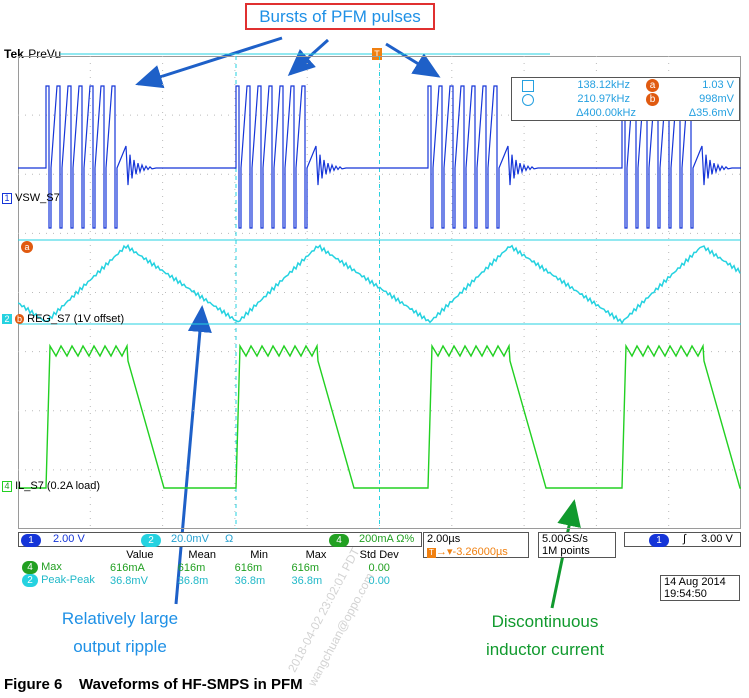  I want to click on row-name: Peak-Peak, so click(68, 580).